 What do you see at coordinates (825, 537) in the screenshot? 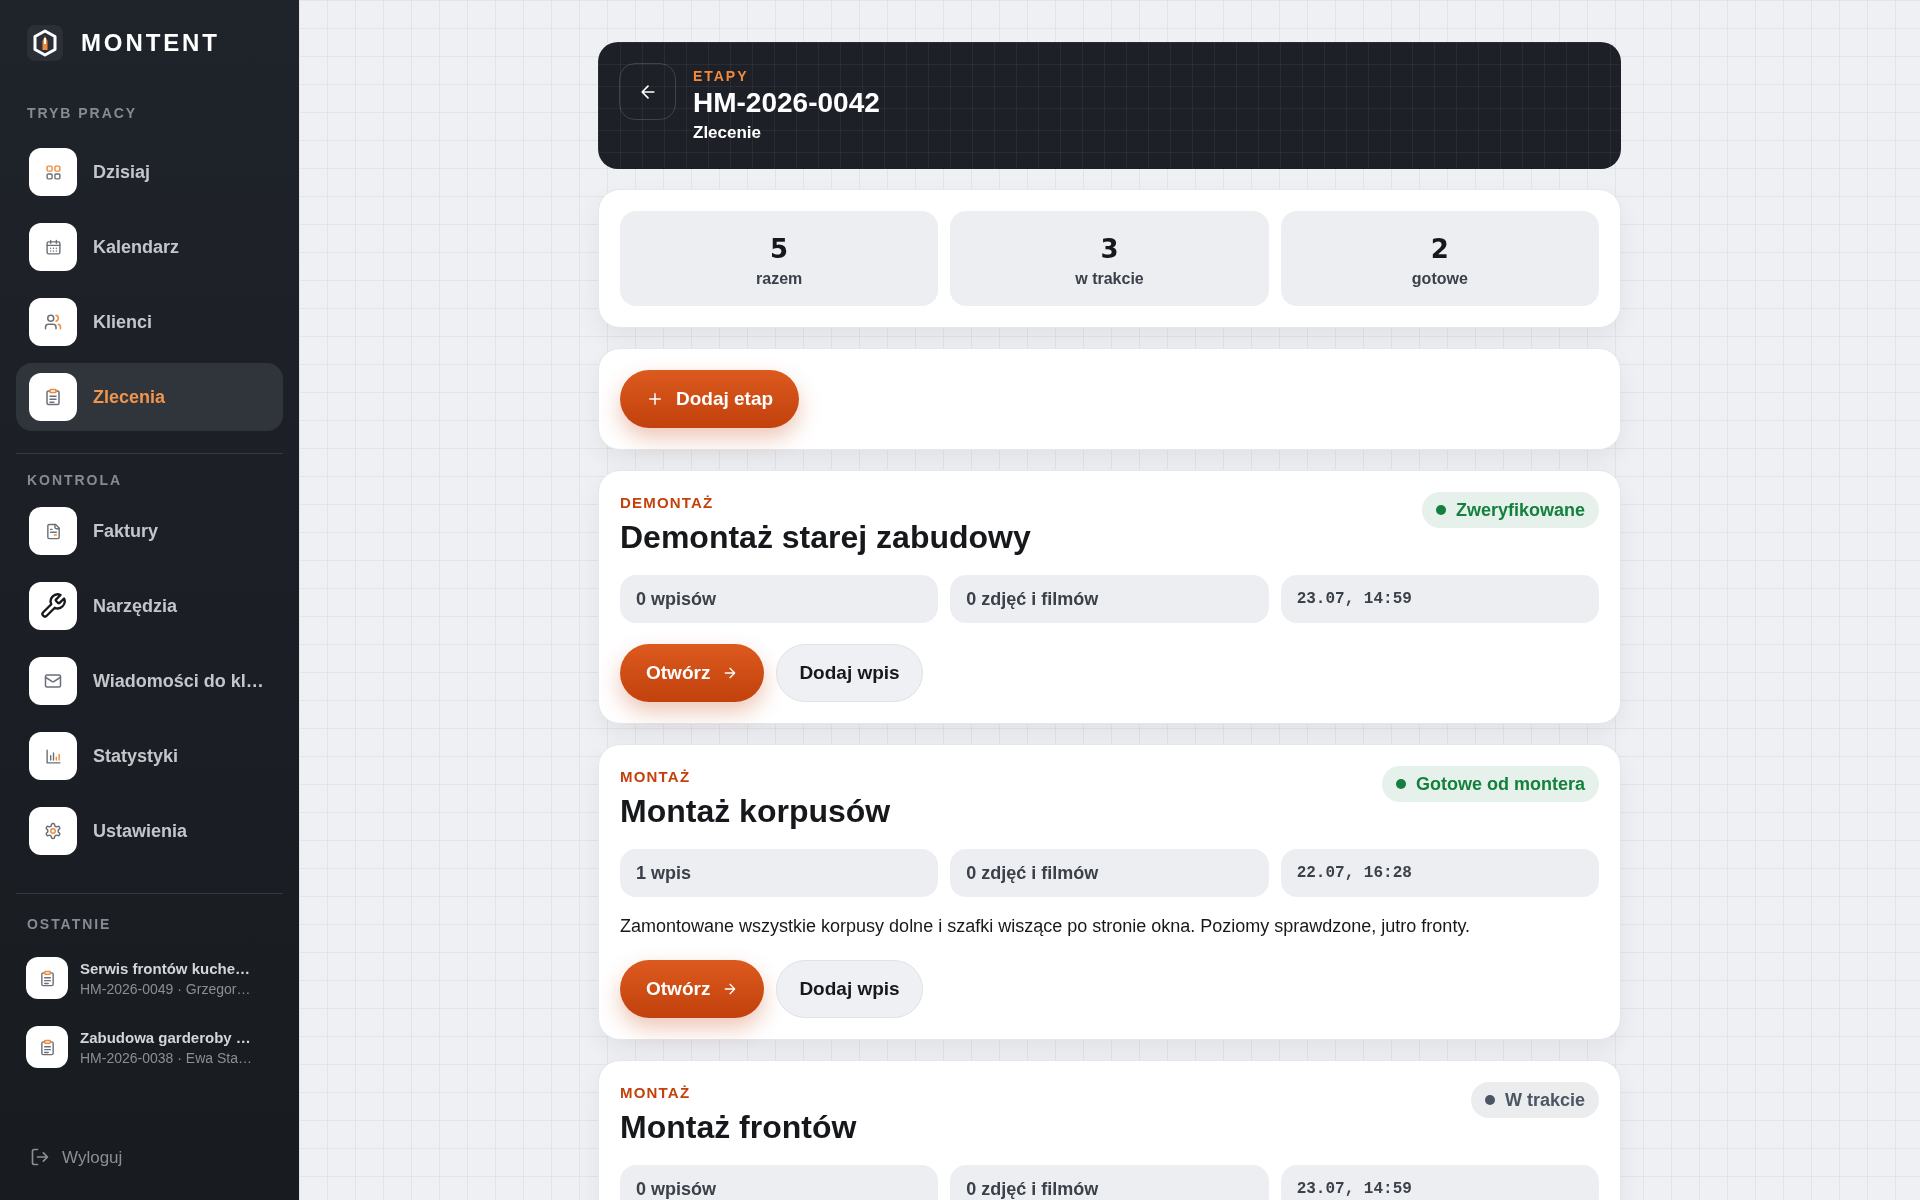
I see `stage-title: Demontaż starej zabudowy` at bounding box center [825, 537].